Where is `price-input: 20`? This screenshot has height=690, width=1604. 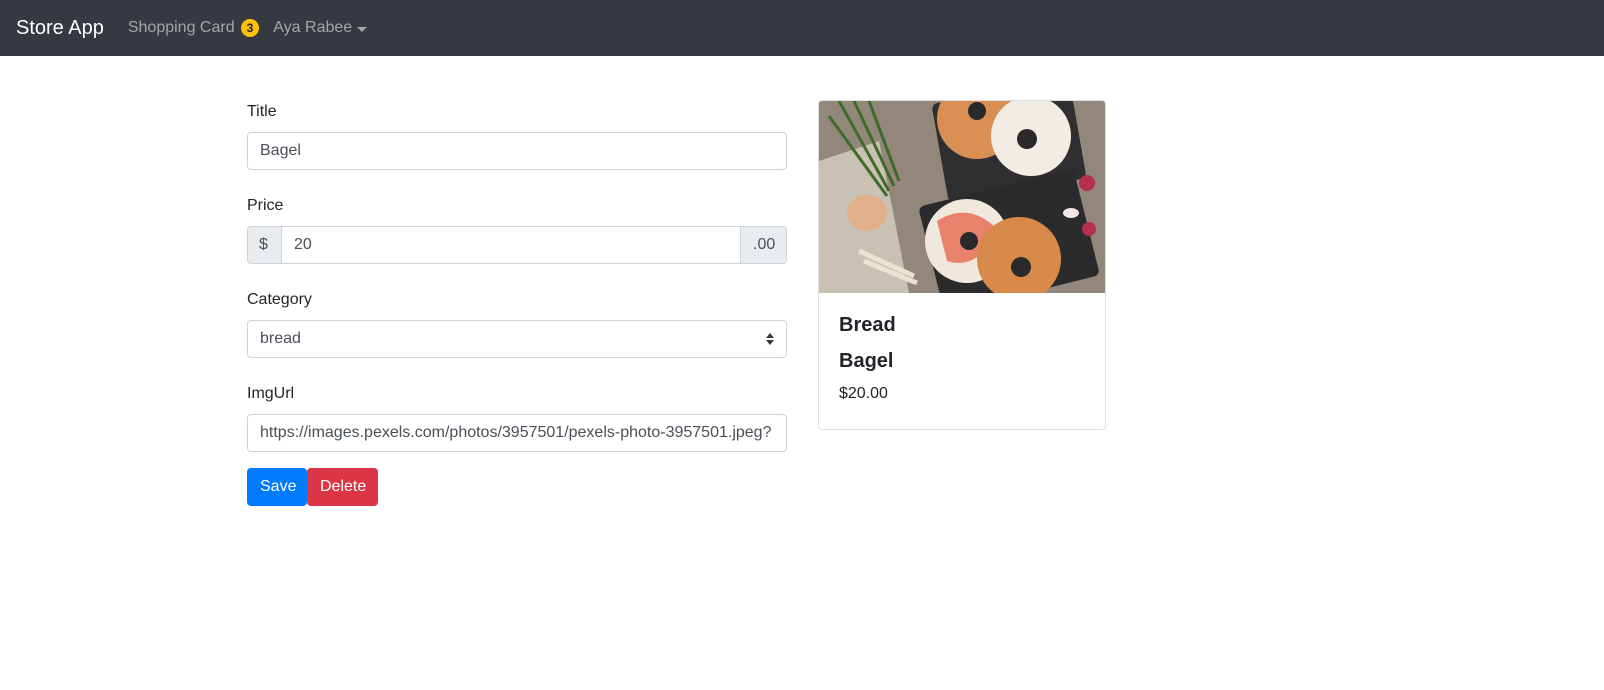
price-input: 20 is located at coordinates (511, 245).